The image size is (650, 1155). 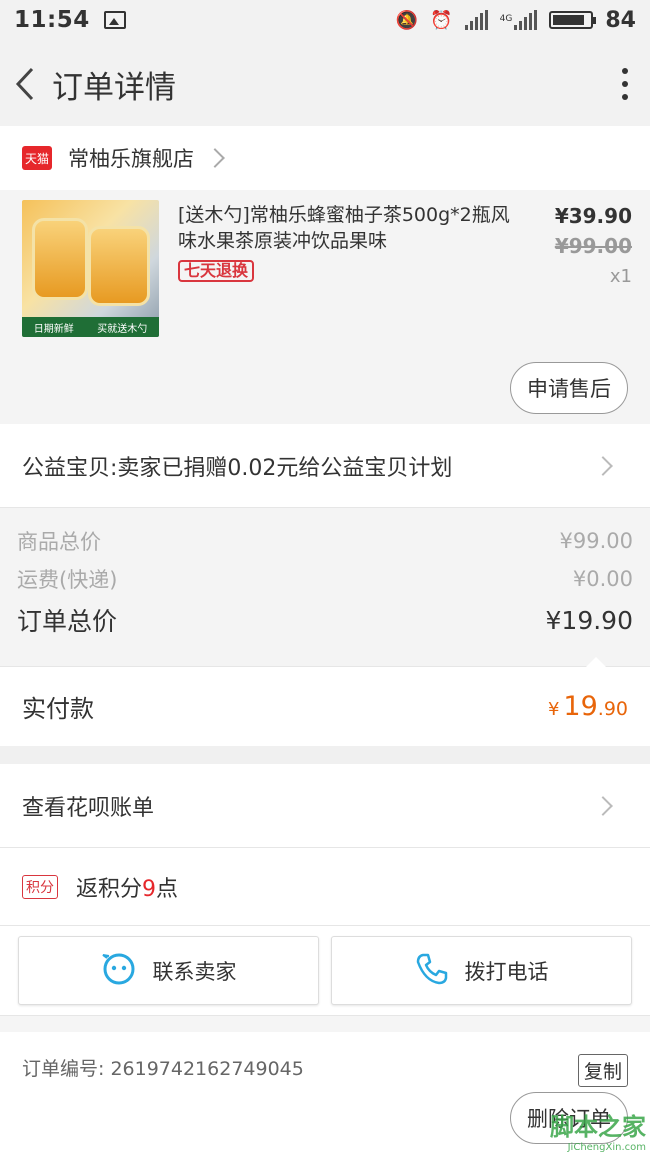 I want to click on signal-4g-icon, so click(x=526, y=20).